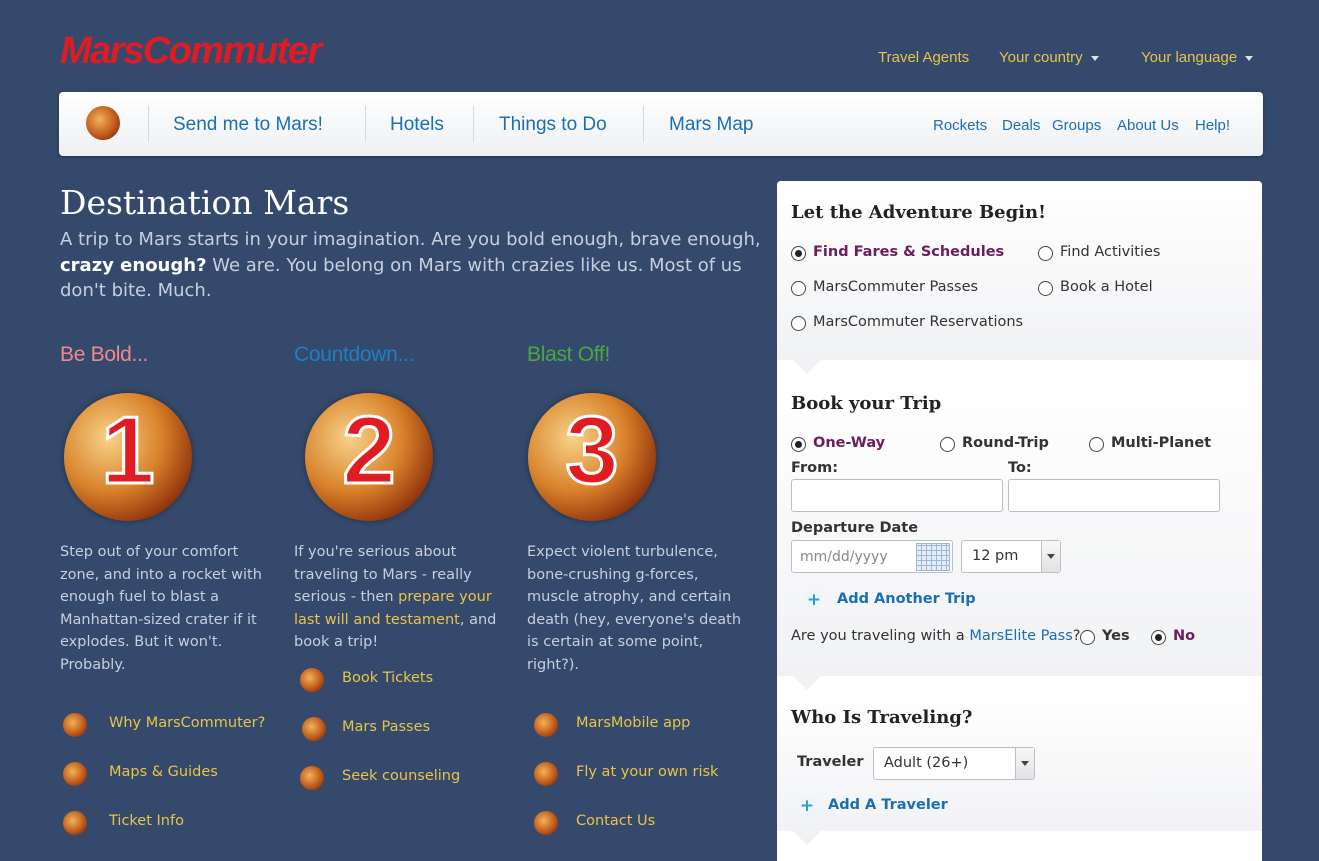 The image size is (1319, 861). I want to click on radio-label: Find Activities, so click(1110, 252).